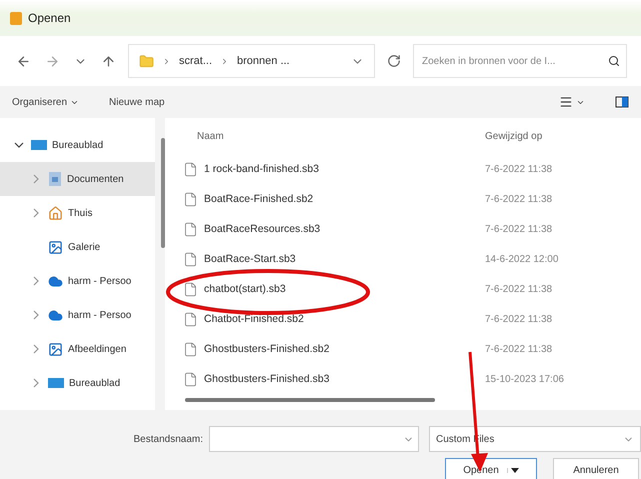  Describe the element at coordinates (46, 102) in the screenshot. I see `organize-button: Organiseren` at that location.